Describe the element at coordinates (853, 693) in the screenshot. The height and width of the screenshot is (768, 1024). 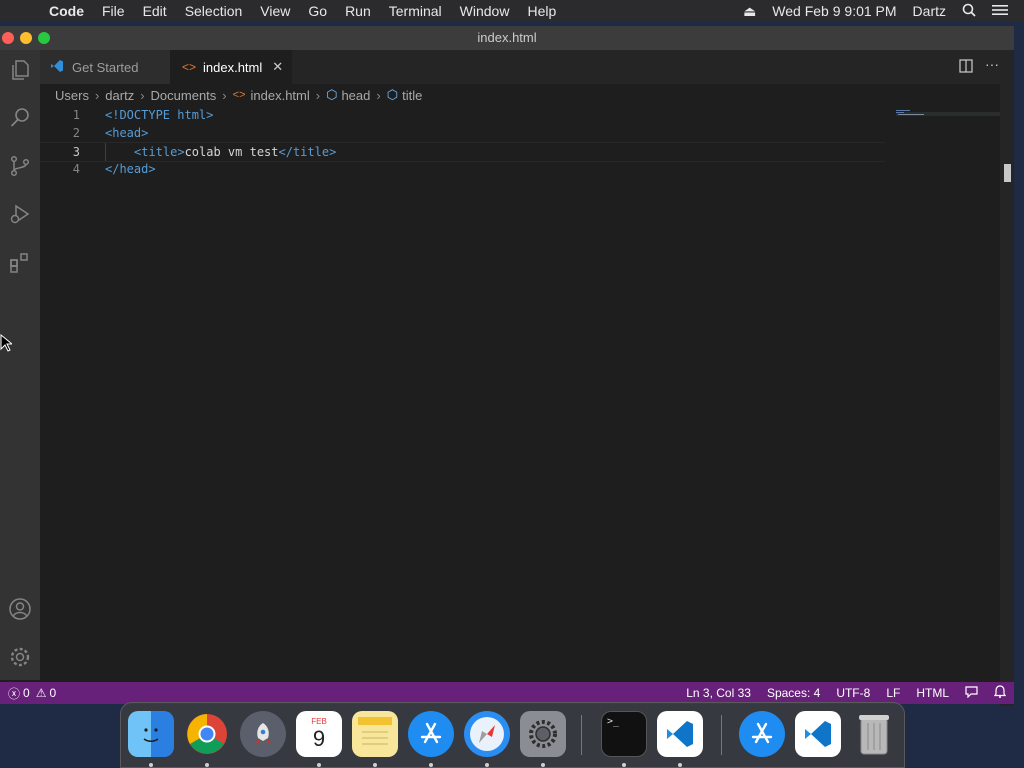
I see `encoding: UTF-8` at that location.